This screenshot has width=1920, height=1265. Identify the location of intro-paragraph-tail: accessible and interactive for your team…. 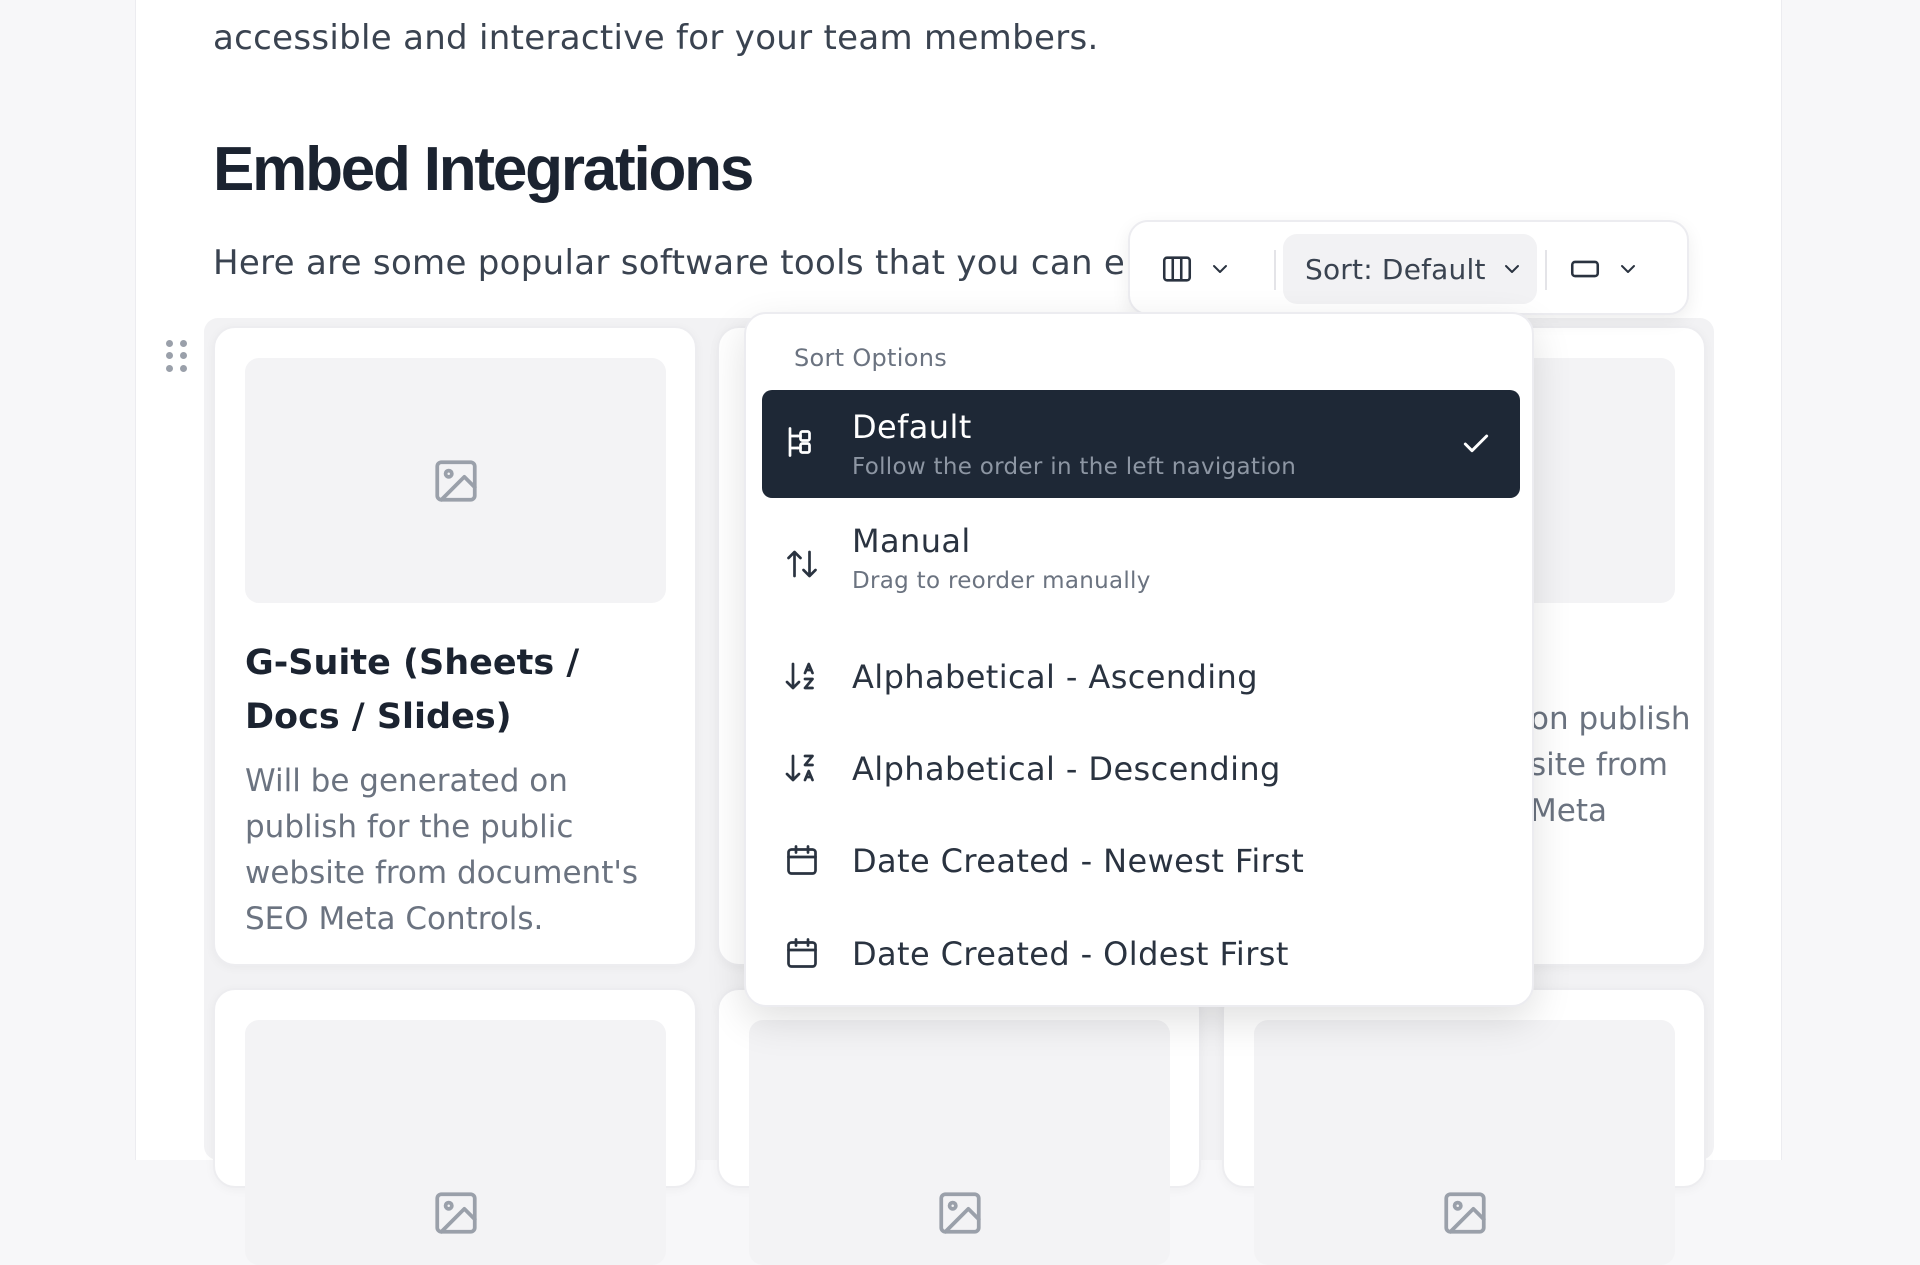
(656, 38).